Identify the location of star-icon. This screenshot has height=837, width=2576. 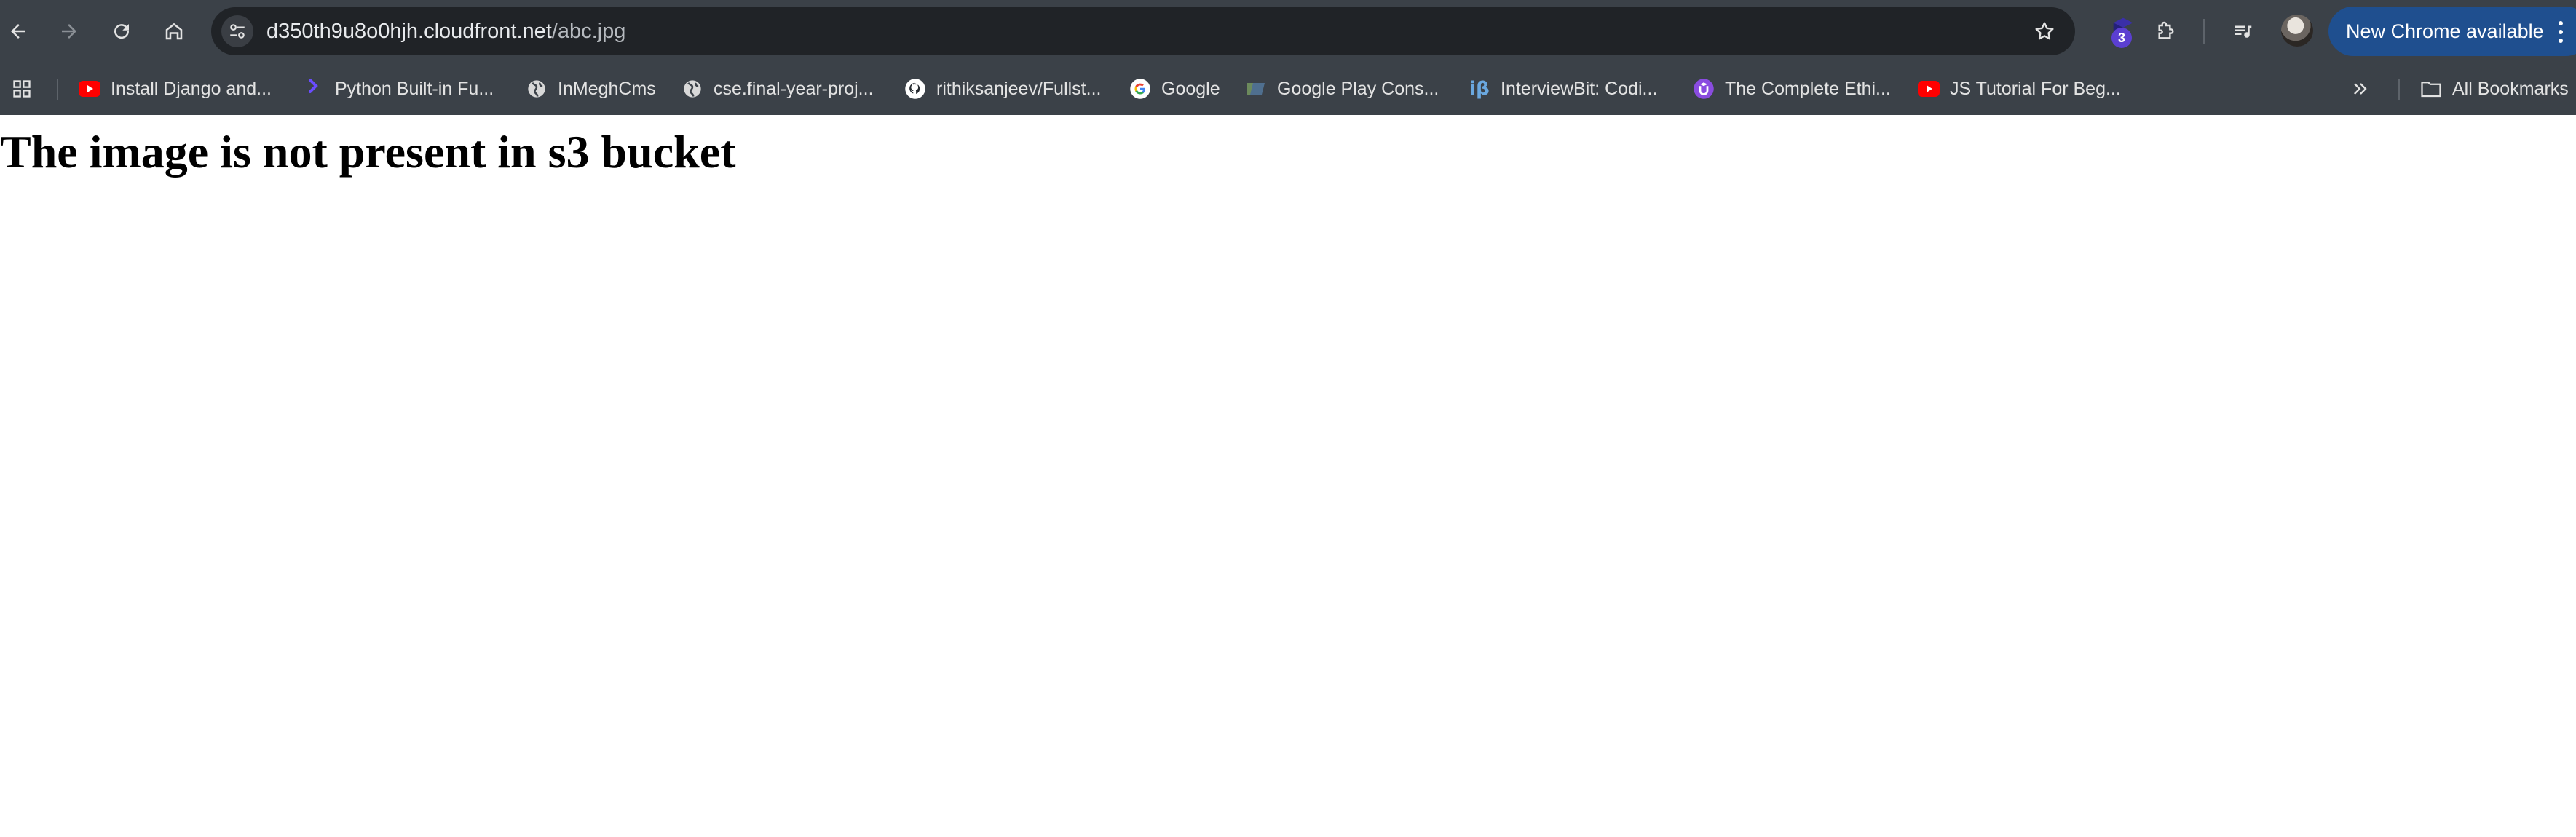
(2044, 31).